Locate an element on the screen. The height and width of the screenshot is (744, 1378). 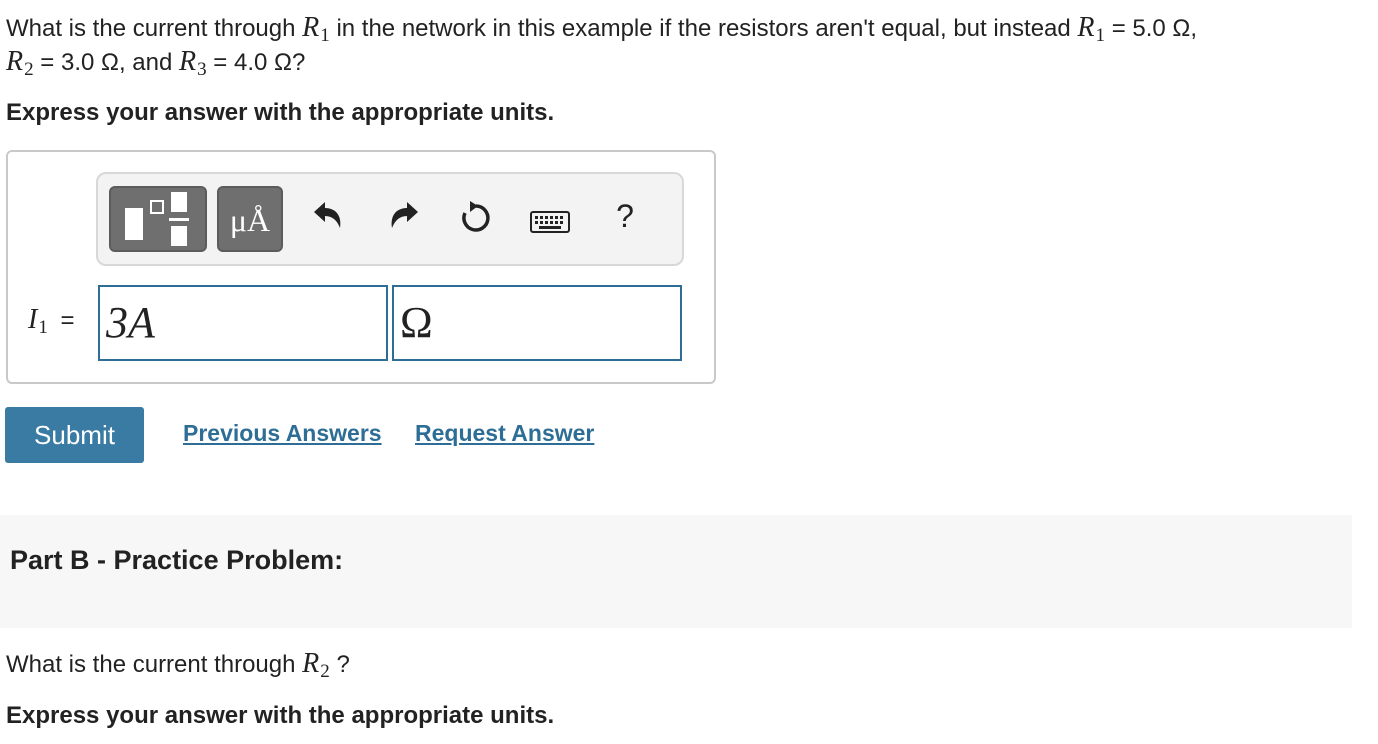
units-button: μÅ is located at coordinates (250, 219).